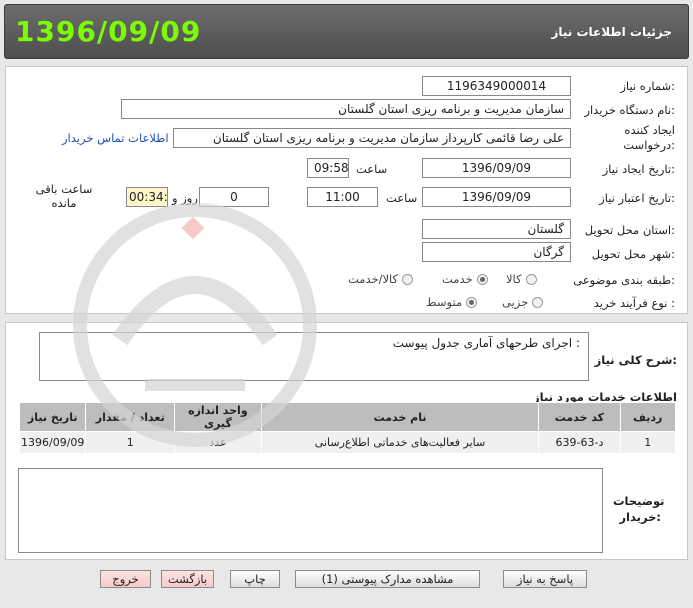 This screenshot has width=693, height=608. What do you see at coordinates (372, 169) in the screenshot?
I see `created-time-label: ساعت` at bounding box center [372, 169].